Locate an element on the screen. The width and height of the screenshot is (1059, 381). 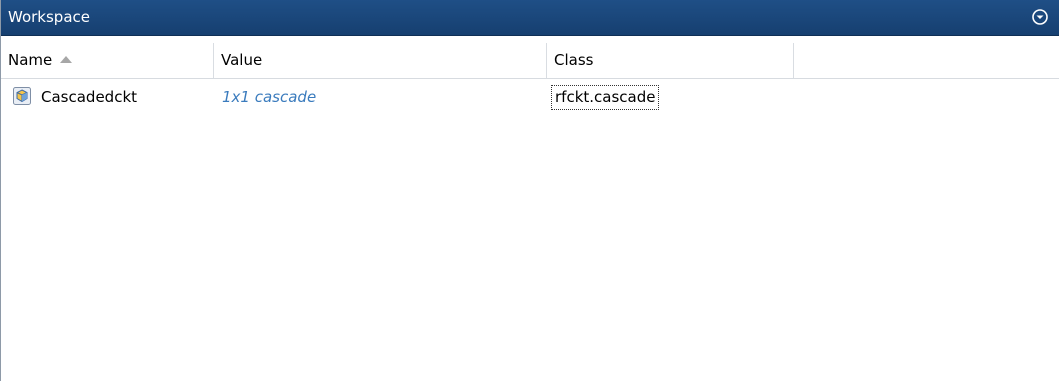
sort-ascending-icon is located at coordinates (66, 58).